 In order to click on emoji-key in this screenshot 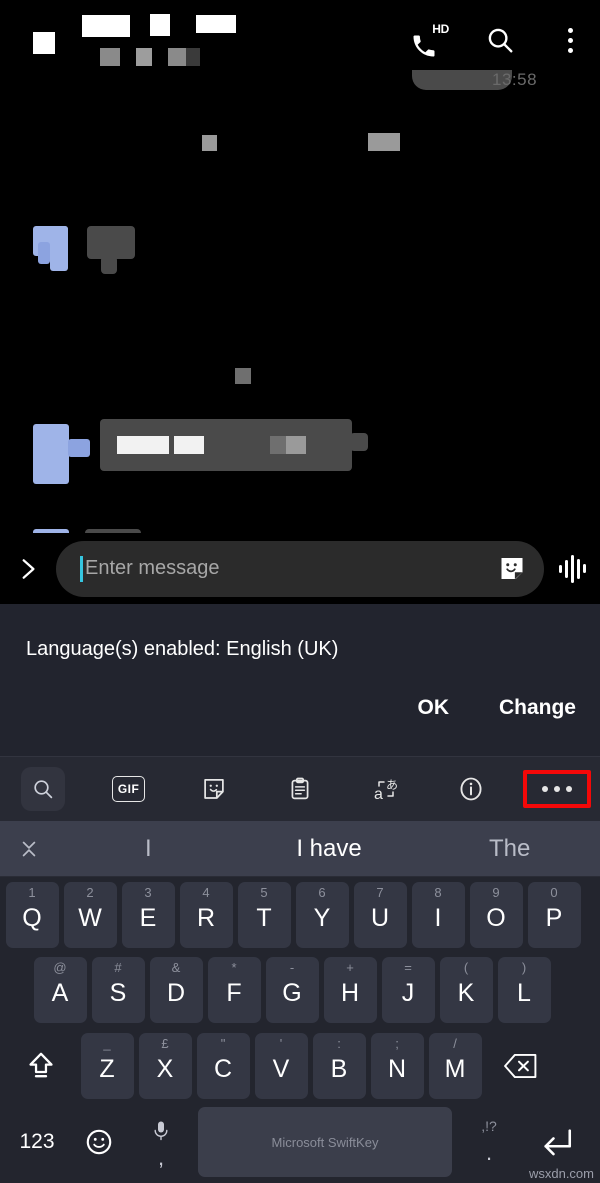, I will do `click(99, 1142)`.